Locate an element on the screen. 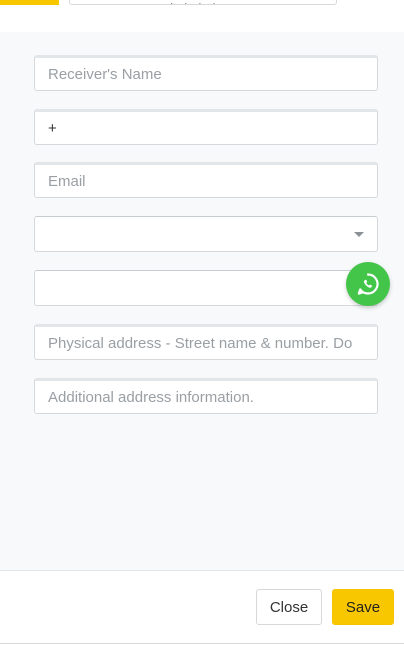 The height and width of the screenshot is (650, 404). top-bar: · · · · is located at coordinates (202, 16).